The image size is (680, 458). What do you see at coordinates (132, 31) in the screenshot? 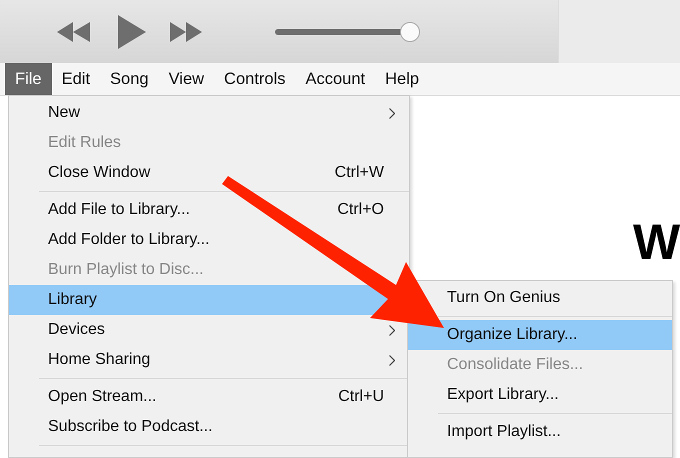
I see `play-icon` at bounding box center [132, 31].